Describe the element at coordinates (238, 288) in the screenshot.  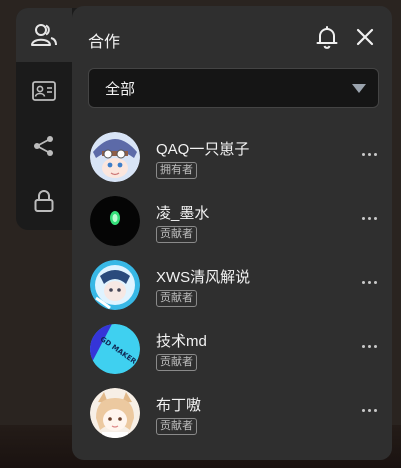
I see `member-row: XWS清风解说 贡献者` at that location.